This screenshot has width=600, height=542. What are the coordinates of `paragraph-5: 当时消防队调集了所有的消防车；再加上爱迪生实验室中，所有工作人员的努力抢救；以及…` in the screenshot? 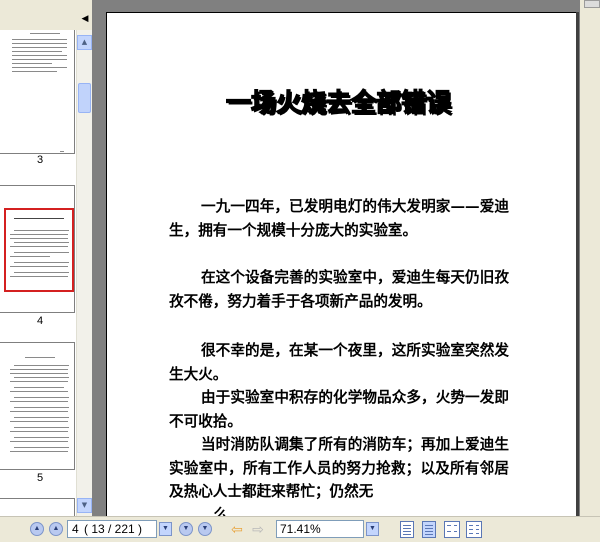 It's located at (339, 468).